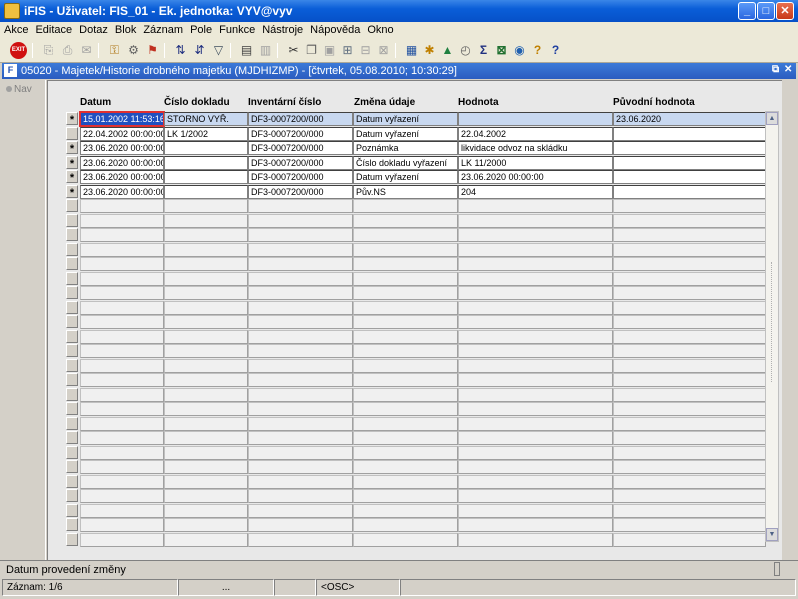  What do you see at coordinates (67, 50) in the screenshot?
I see `print-icon: ⎙` at bounding box center [67, 50].